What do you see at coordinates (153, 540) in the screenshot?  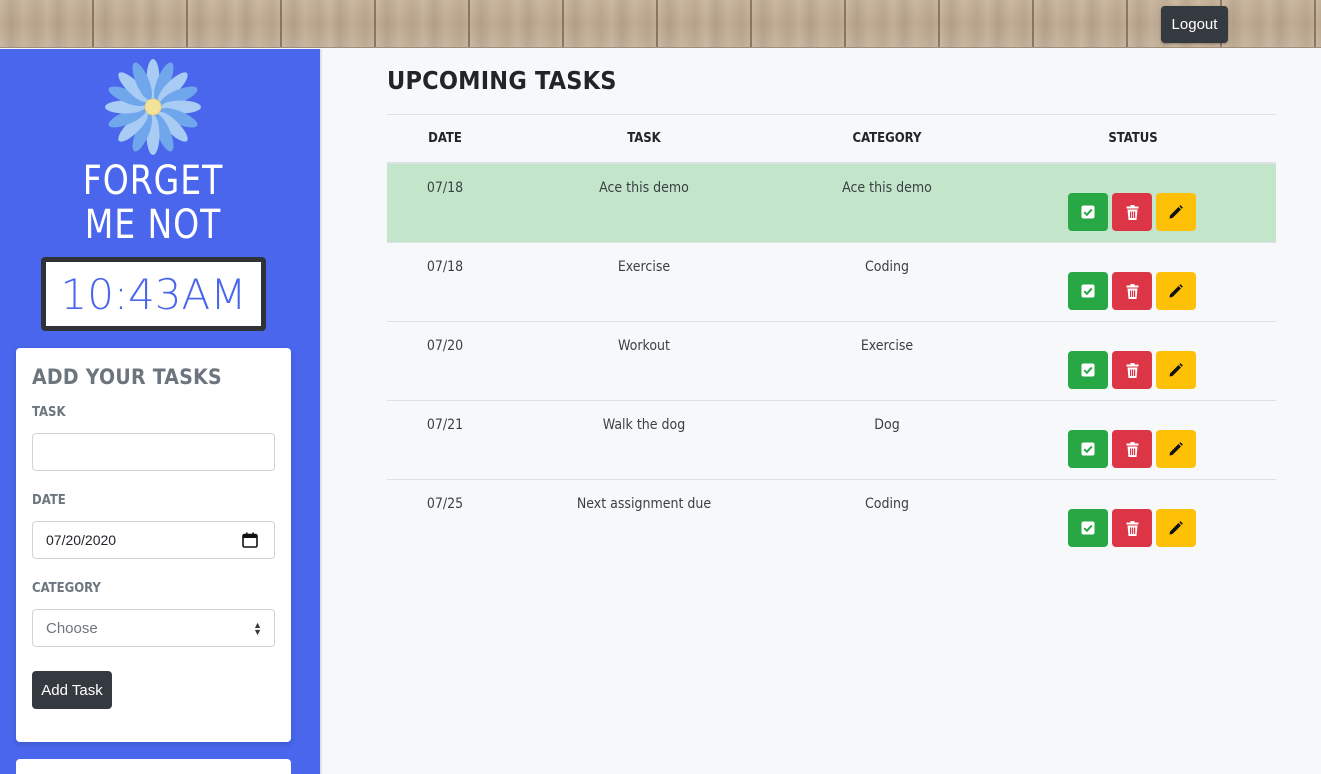 I see `date-input: 07/20/2020` at bounding box center [153, 540].